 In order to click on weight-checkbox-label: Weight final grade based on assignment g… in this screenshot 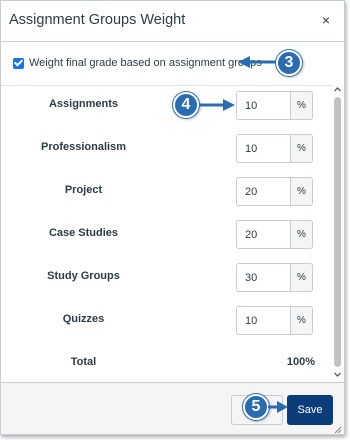, I will do `click(145, 63)`.